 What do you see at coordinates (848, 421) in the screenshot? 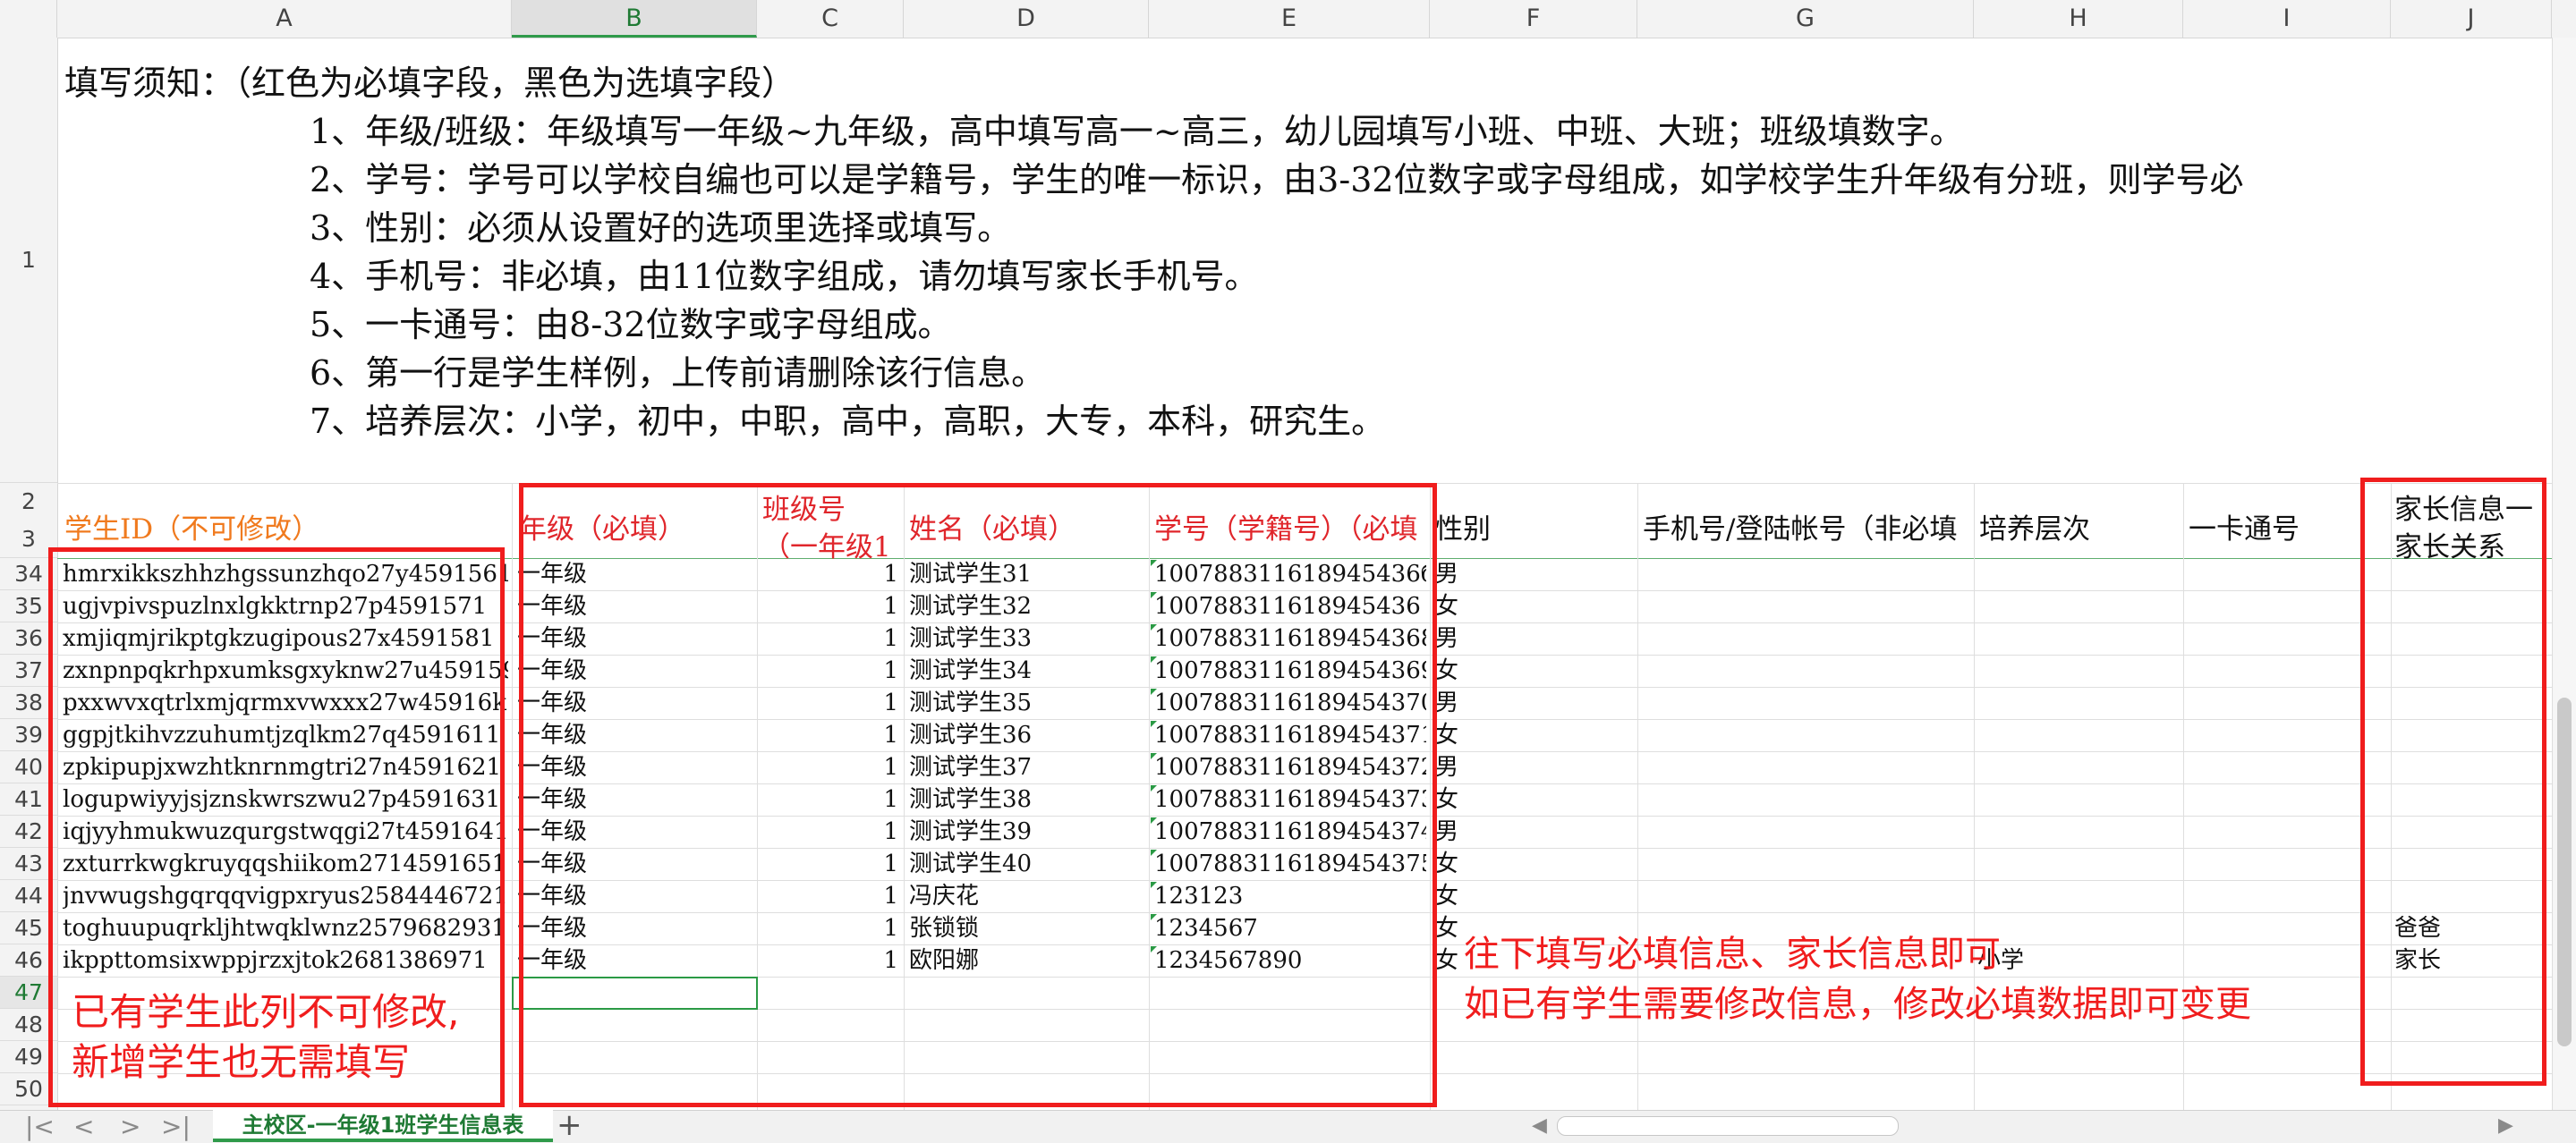
I see `note-item: 7、培养层次：小学，初中，中职，高中，高职，大专，本科，研究生。` at bounding box center [848, 421].